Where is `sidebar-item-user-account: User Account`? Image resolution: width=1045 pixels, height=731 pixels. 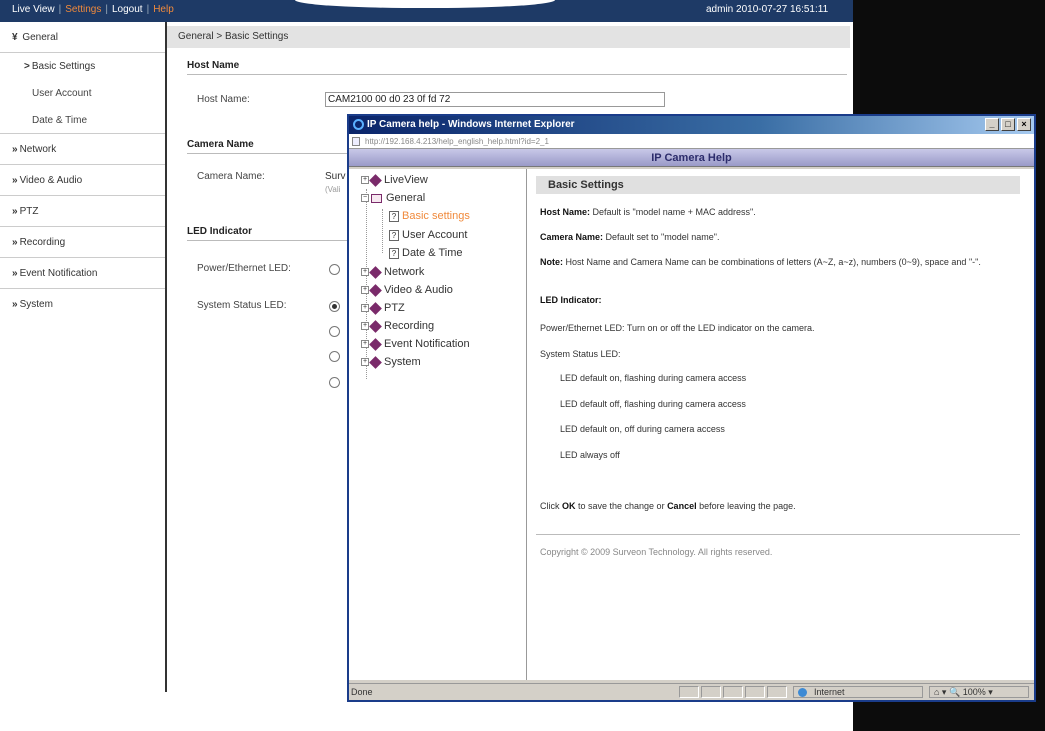 sidebar-item-user-account: User Account is located at coordinates (82, 93).